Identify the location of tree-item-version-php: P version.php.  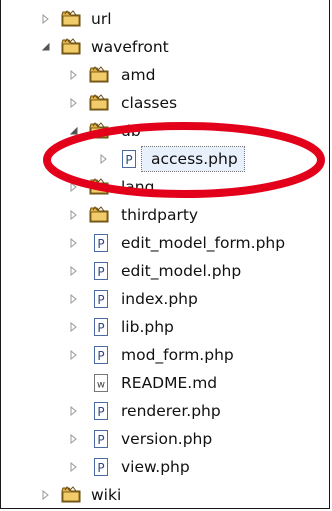
(165, 439).